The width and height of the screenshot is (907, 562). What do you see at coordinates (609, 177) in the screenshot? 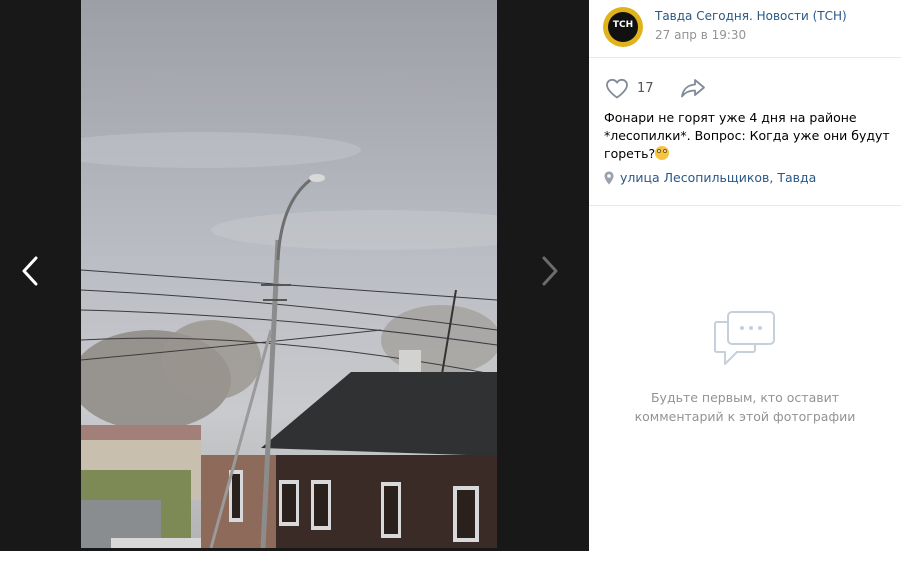
I see `map-pin-icon` at bounding box center [609, 177].